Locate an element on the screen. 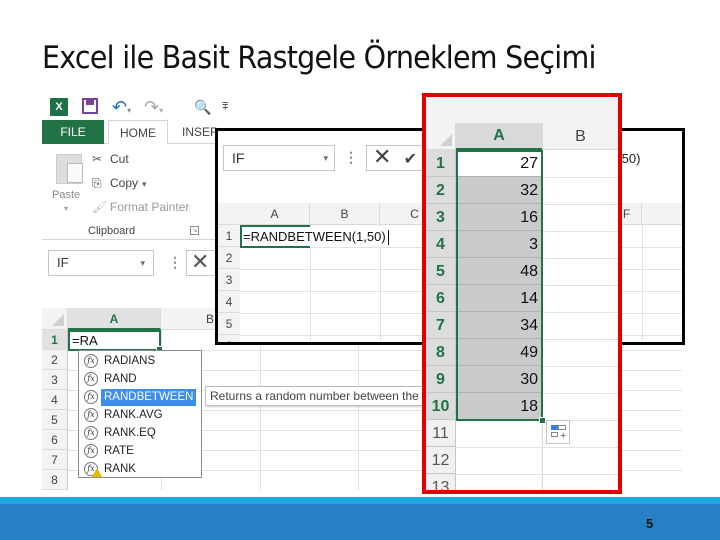 This screenshot has width=720, height=540. paste-dropdown-icon: ▾ is located at coordinates (66, 208).